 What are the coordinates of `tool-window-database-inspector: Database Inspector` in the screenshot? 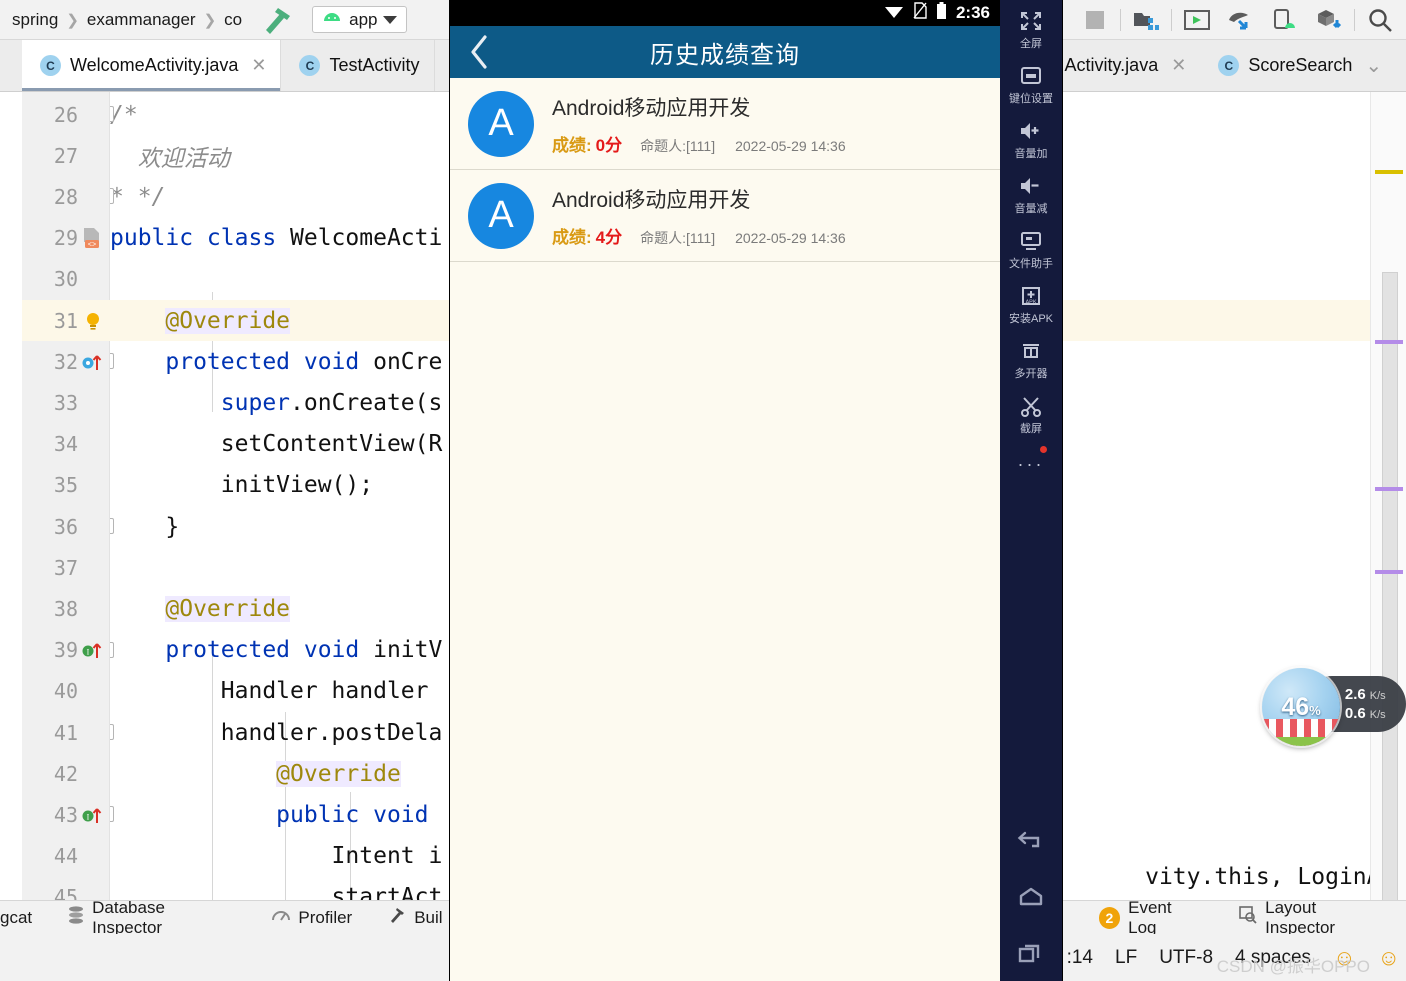 It's located at (152, 918).